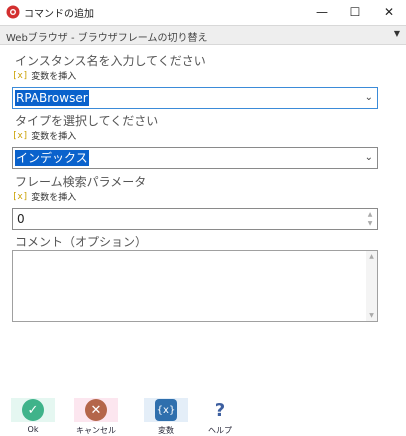 The width and height of the screenshot is (406, 436). Describe the element at coordinates (371, 315) in the screenshot. I see `scroll-down-icon: ▼` at that location.